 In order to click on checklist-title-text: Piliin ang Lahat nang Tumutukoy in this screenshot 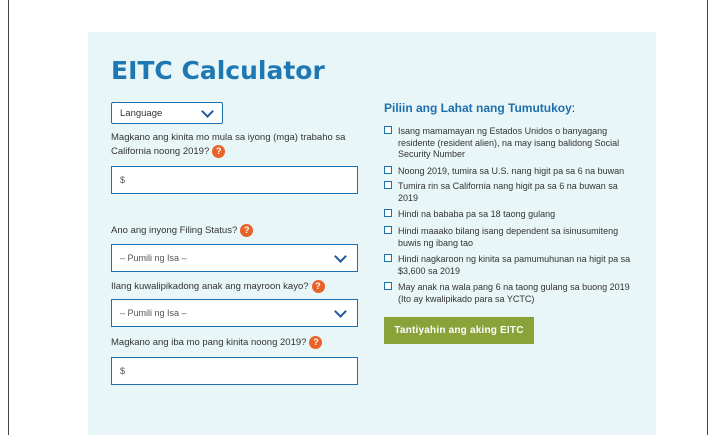, I will do `click(478, 108)`.